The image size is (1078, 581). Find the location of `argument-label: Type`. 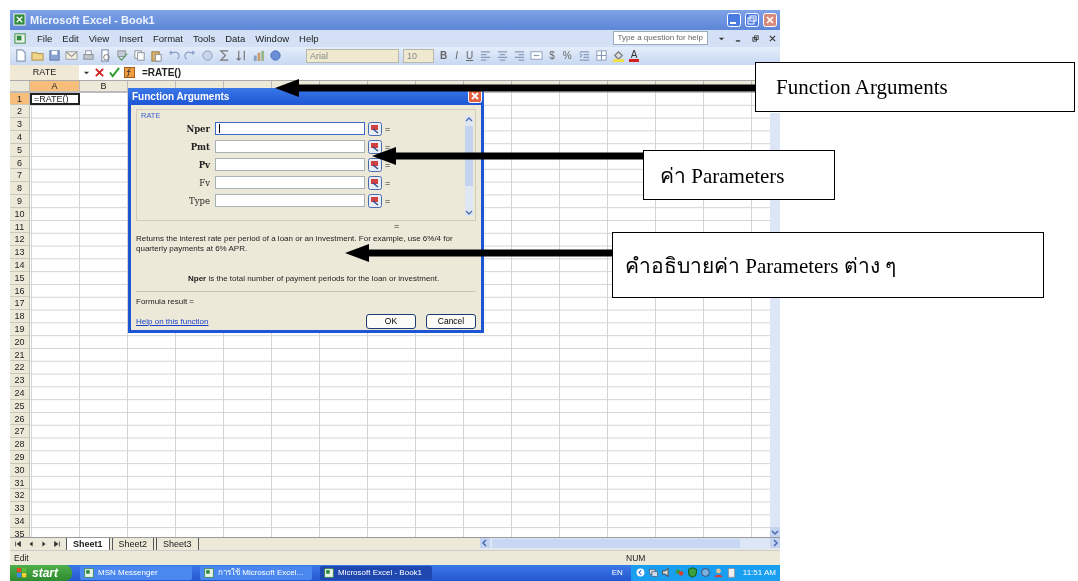

argument-label: Type is located at coordinates (199, 200).